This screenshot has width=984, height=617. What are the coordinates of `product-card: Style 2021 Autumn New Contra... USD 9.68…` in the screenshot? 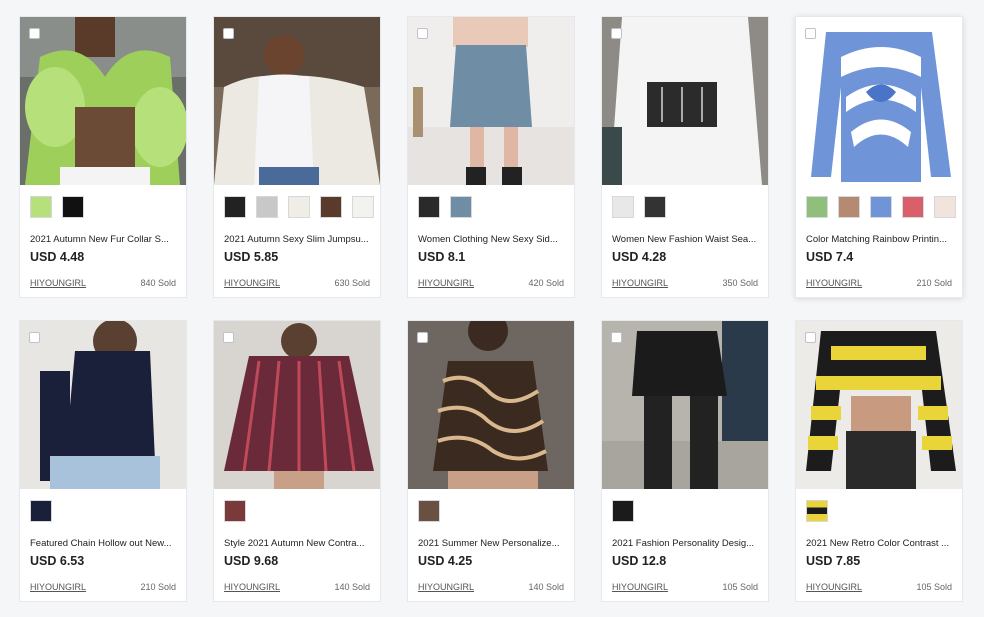 It's located at (297, 461).